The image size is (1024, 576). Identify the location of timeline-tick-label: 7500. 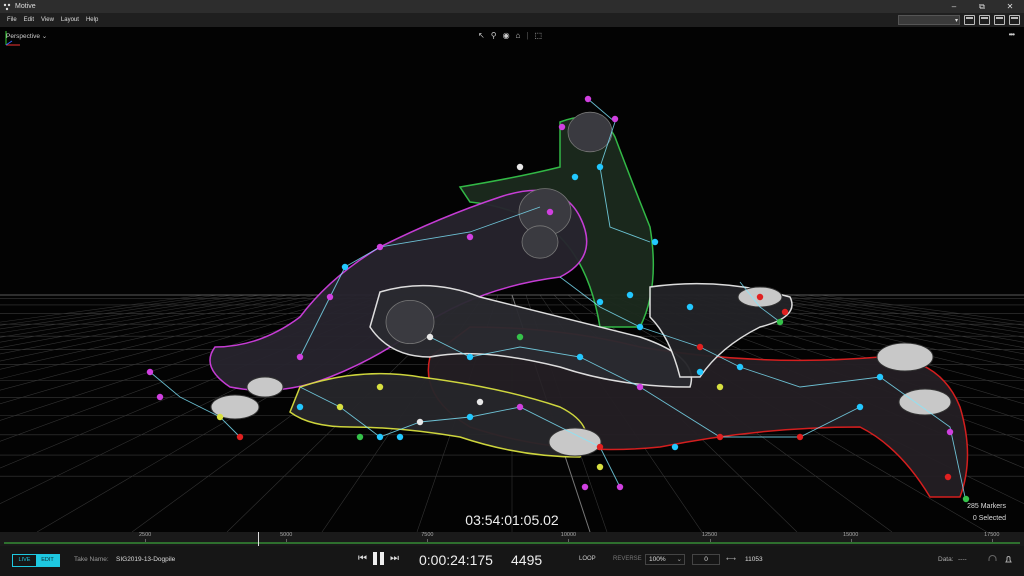
(427, 535).